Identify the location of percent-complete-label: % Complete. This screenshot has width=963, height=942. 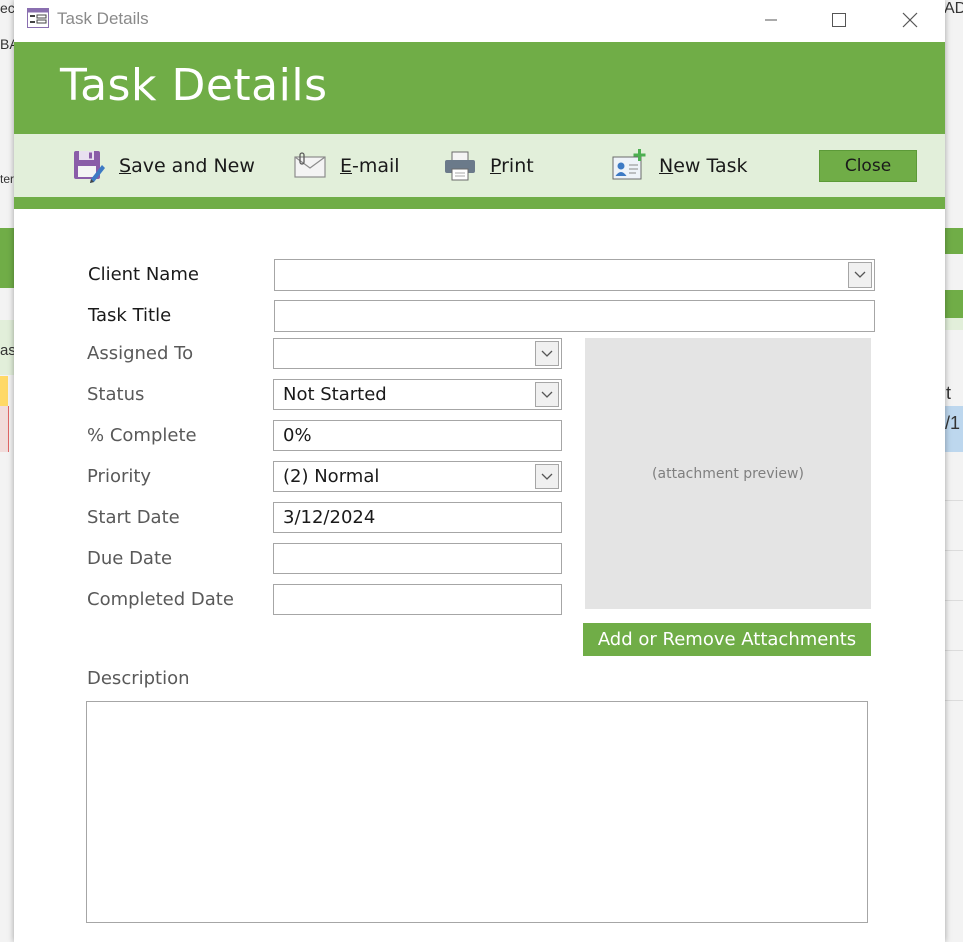
(142, 435).